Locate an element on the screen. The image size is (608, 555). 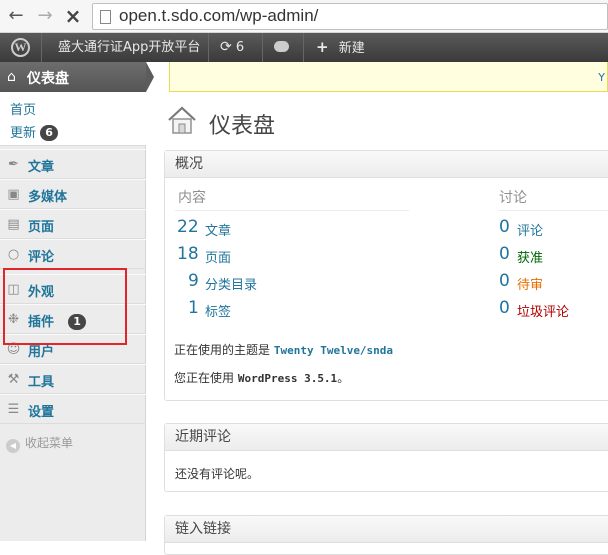
recent-comments-widget: 近期评论 还没有评论呢。 is located at coordinates (386, 457).